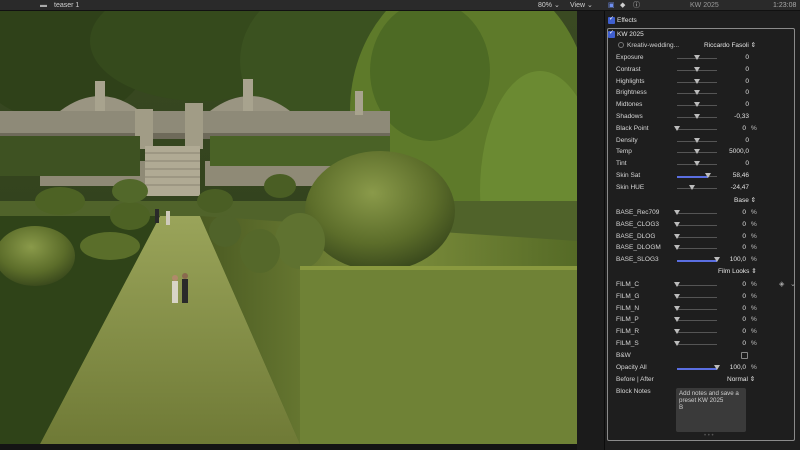 The height and width of the screenshot is (450, 800). What do you see at coordinates (696, 116) in the screenshot?
I see `shadows-slider-knob` at bounding box center [696, 116].